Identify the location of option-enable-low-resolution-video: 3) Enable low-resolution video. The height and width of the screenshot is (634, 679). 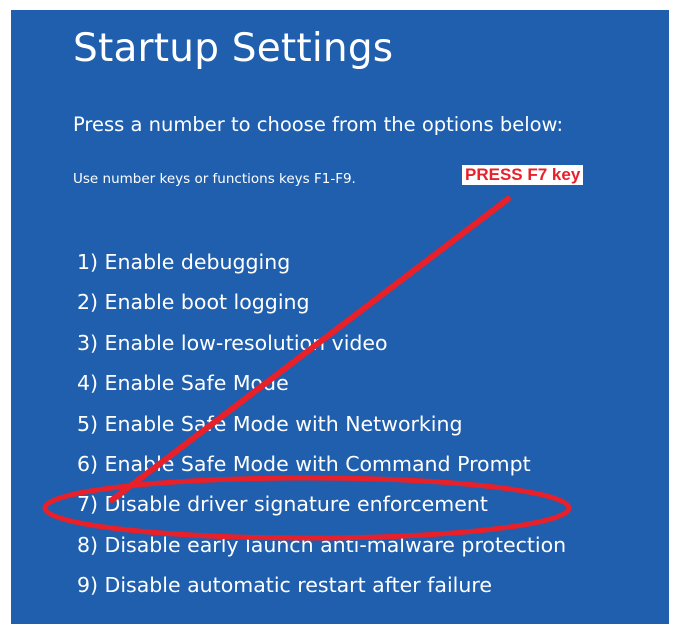
(321, 350).